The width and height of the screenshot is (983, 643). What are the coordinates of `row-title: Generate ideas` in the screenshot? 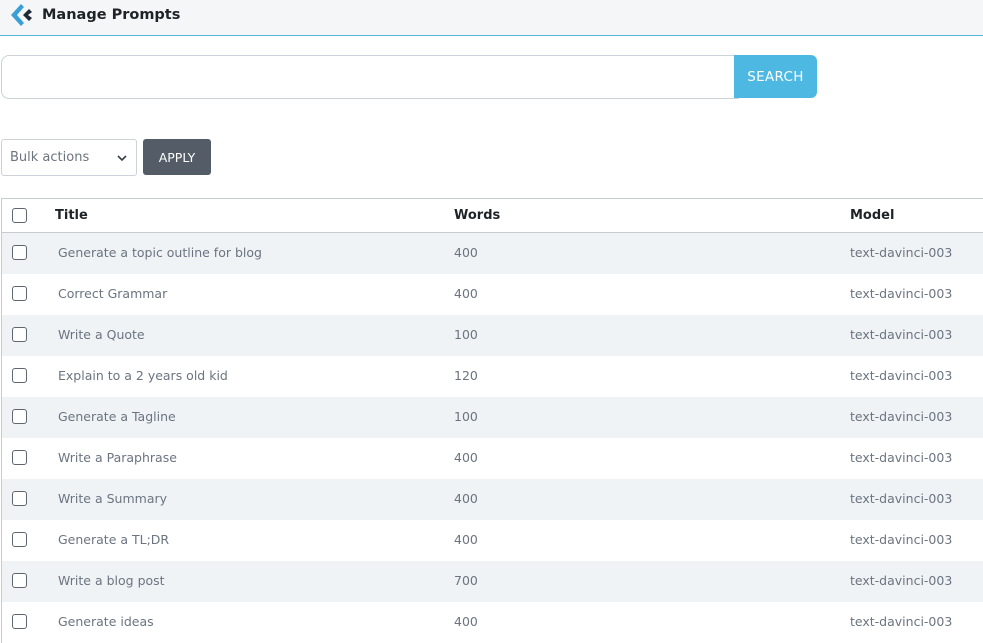 It's located at (106, 621).